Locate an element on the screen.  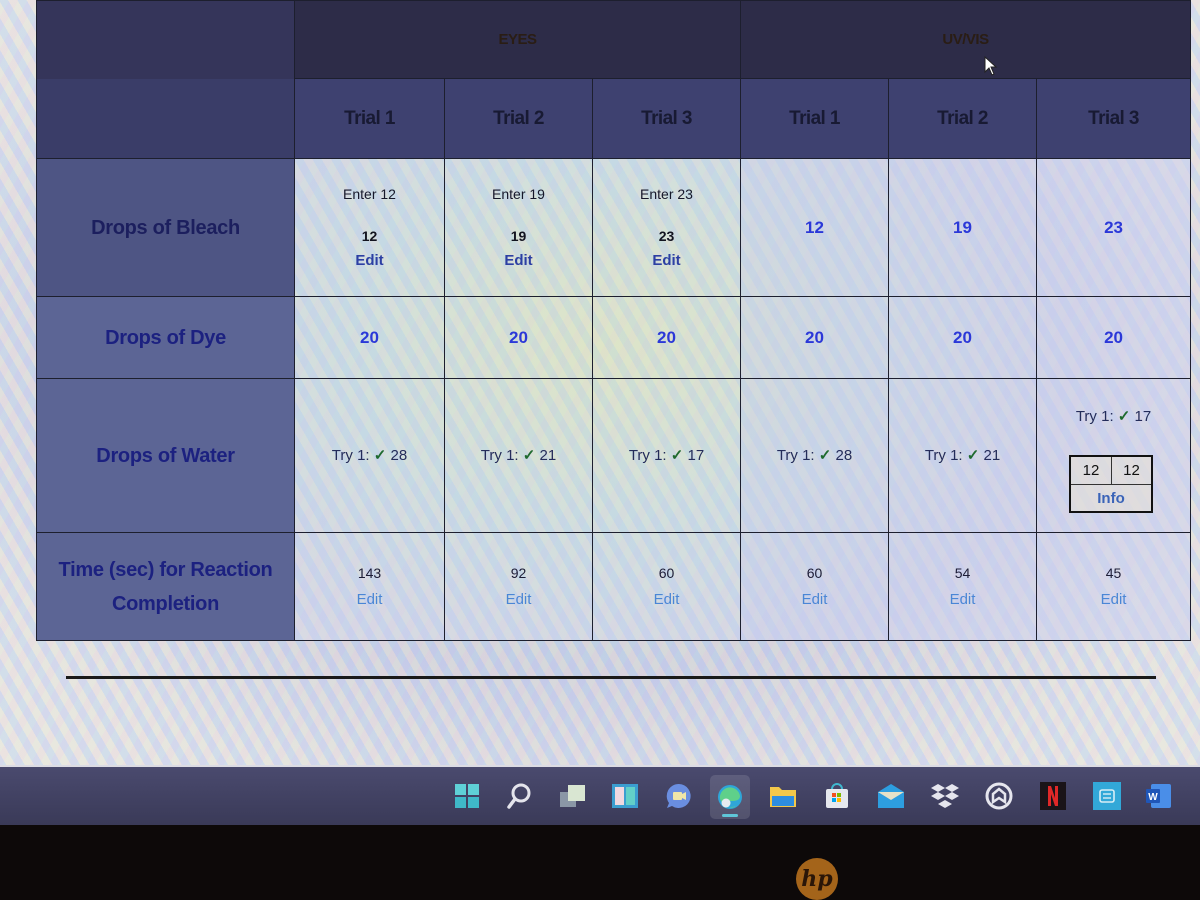
group-header-uvvis: UV/VIS is located at coordinates (966, 39).